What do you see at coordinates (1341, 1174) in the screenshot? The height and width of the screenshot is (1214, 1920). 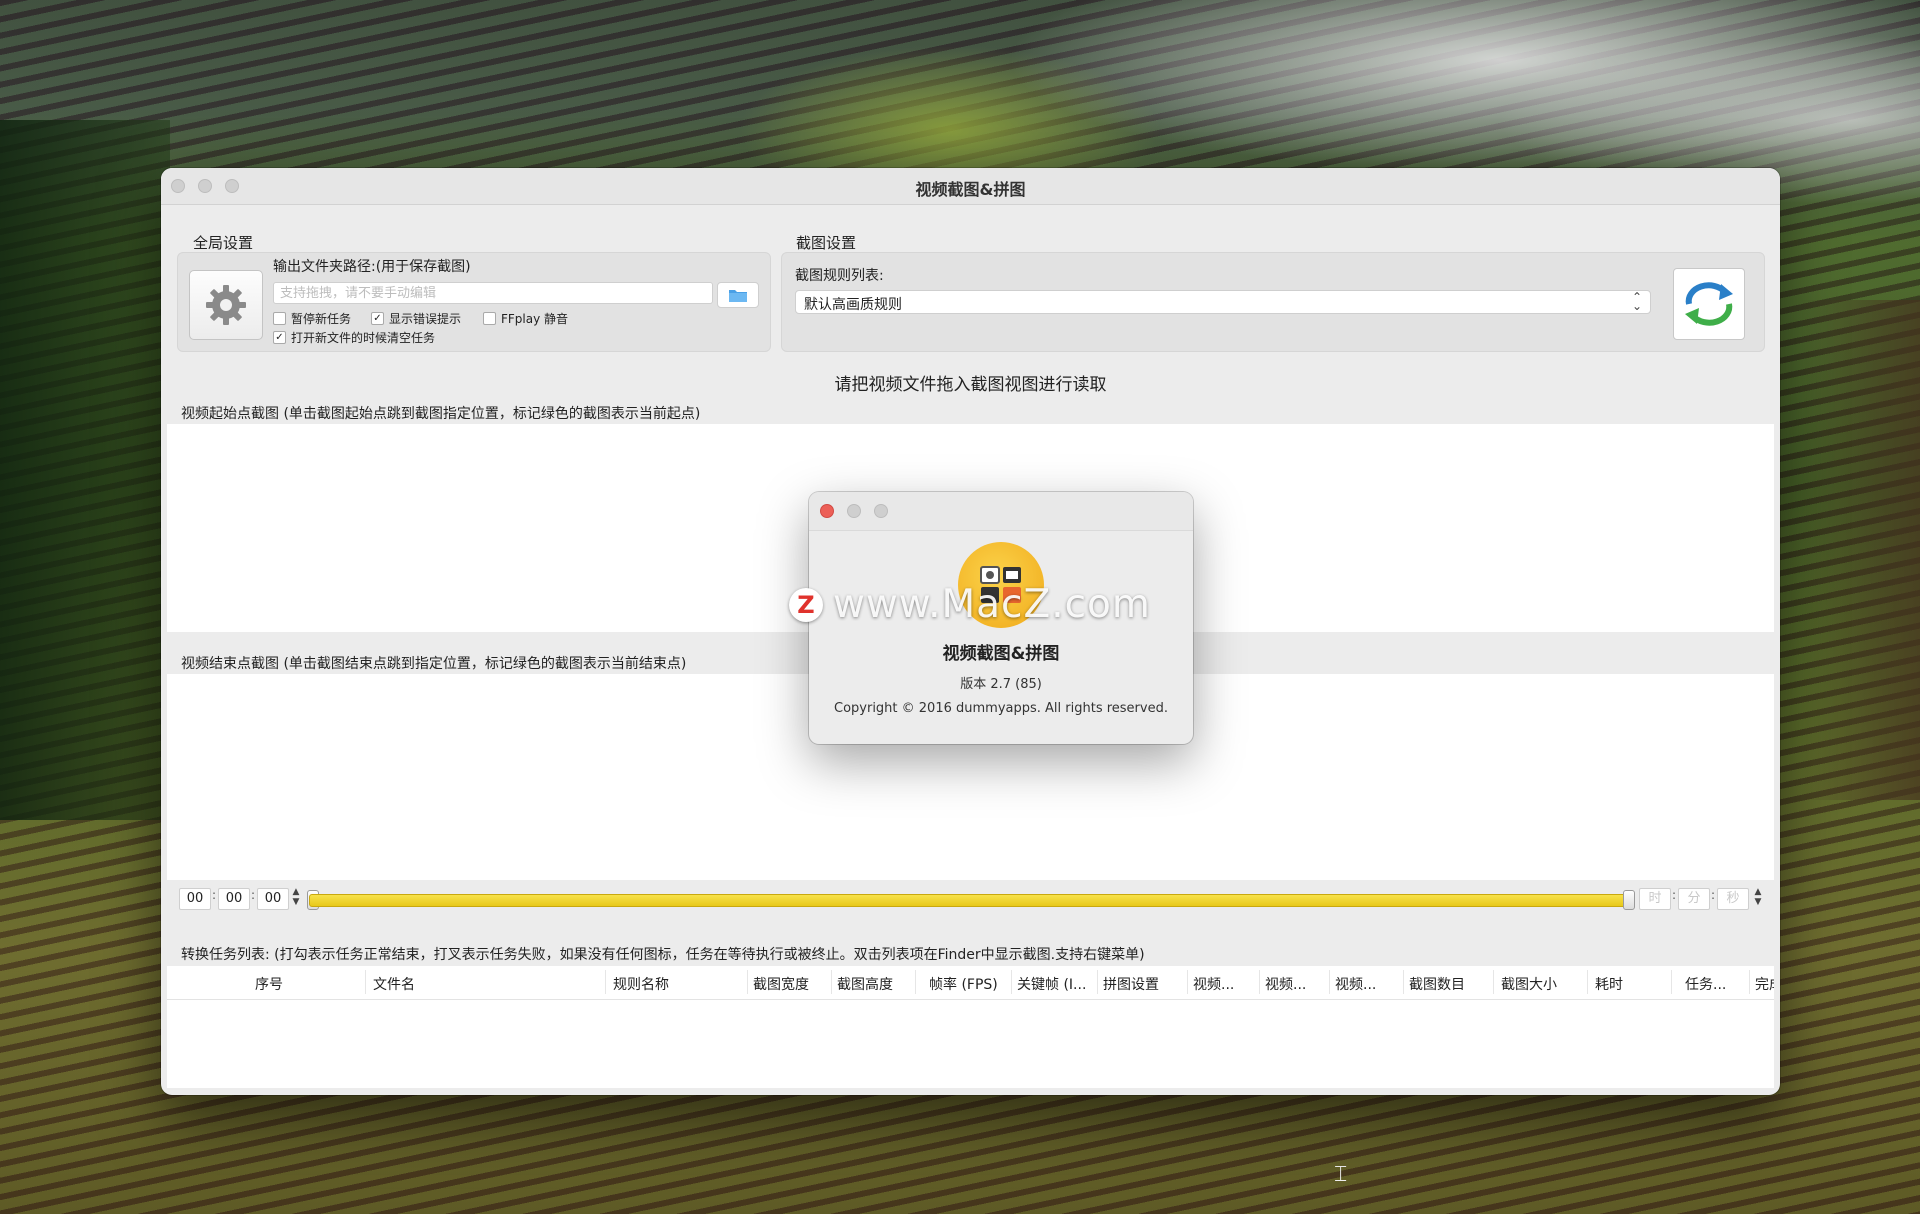 I see `mouse-cursor-icon: ⌶` at bounding box center [1341, 1174].